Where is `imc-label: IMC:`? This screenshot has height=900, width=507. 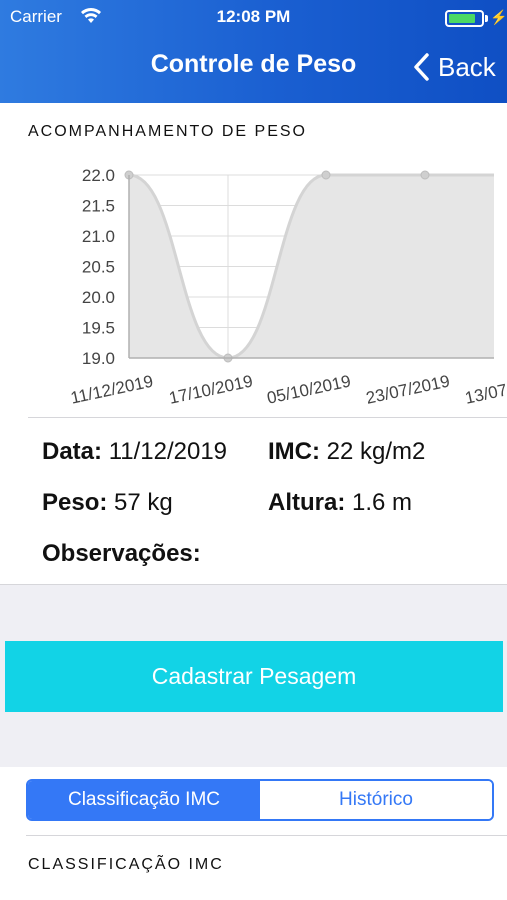
imc-label: IMC: is located at coordinates (294, 451).